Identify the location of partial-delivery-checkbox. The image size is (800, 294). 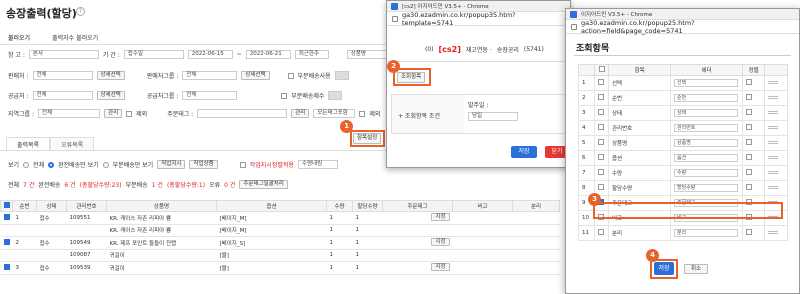
(290, 75).